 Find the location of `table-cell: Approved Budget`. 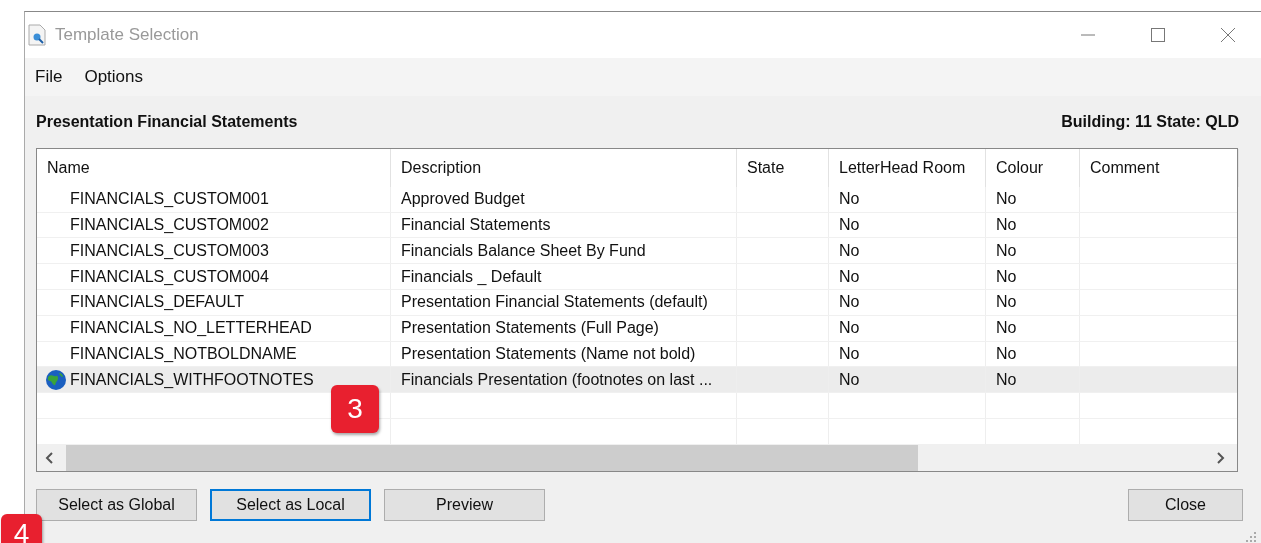

table-cell: Approved Budget is located at coordinates (463, 199).